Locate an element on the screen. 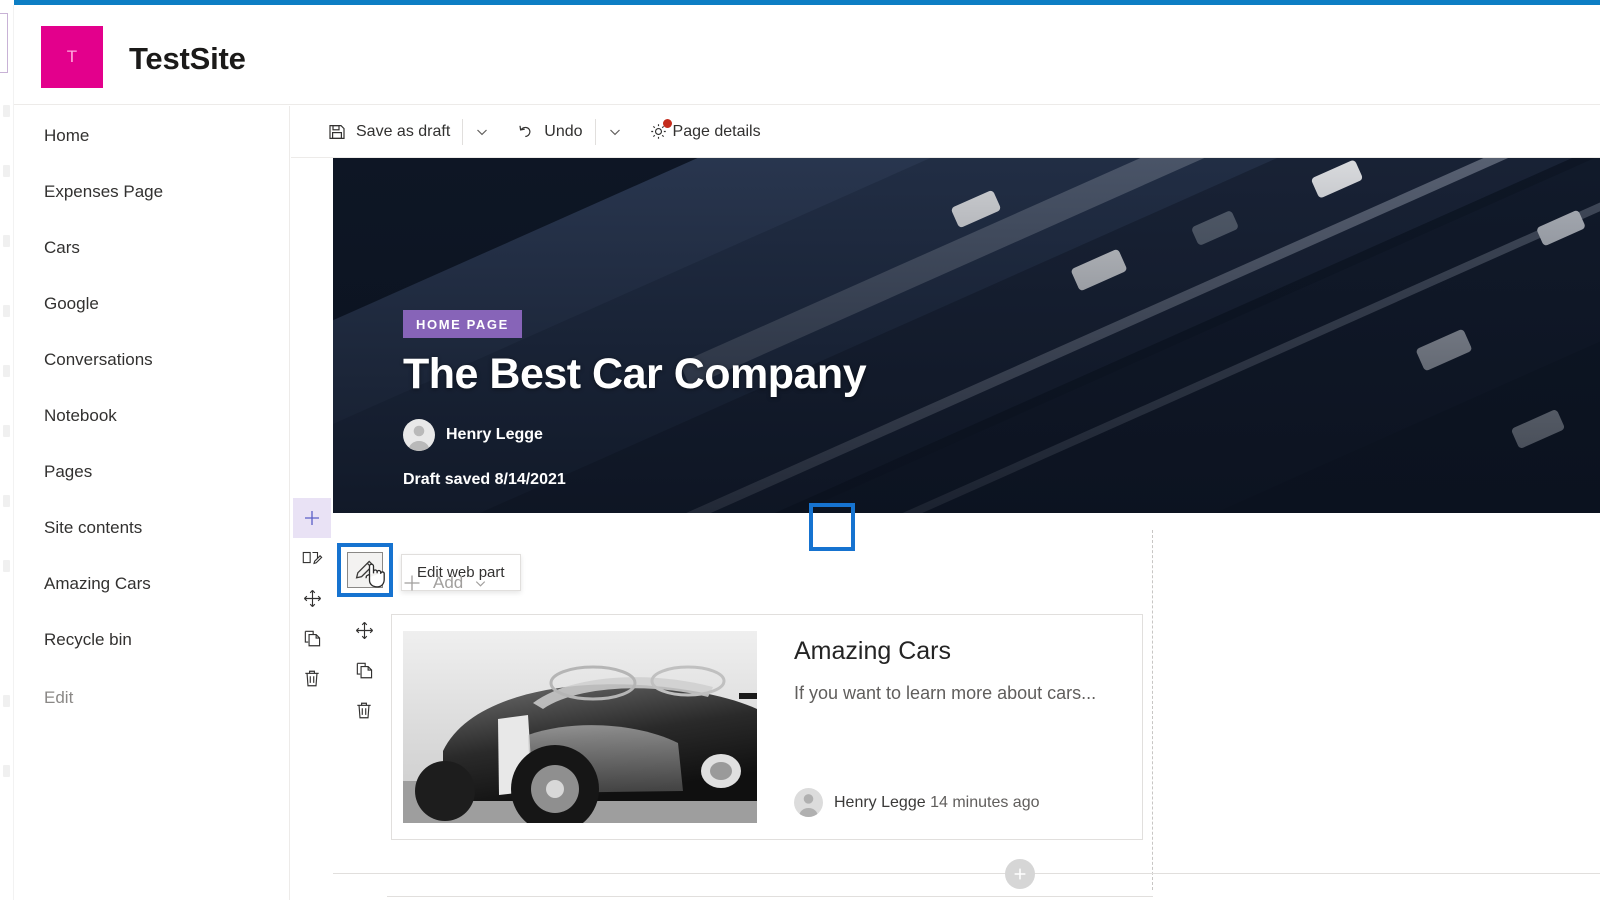 Image resolution: width=1600 pixels, height=900 pixels. edge-panel-stub is located at coordinates (4, 43).